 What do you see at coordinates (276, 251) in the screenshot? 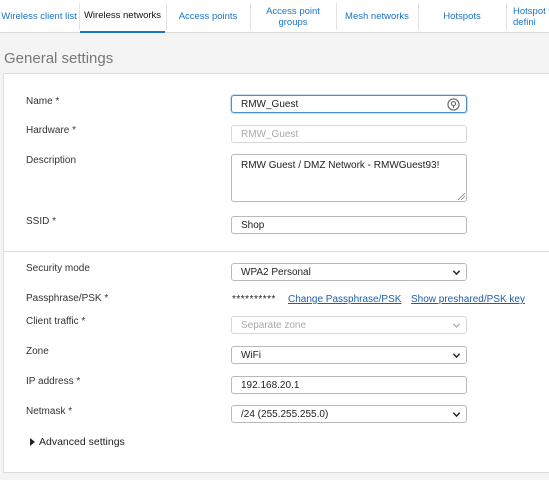
I see `section-divider` at bounding box center [276, 251].